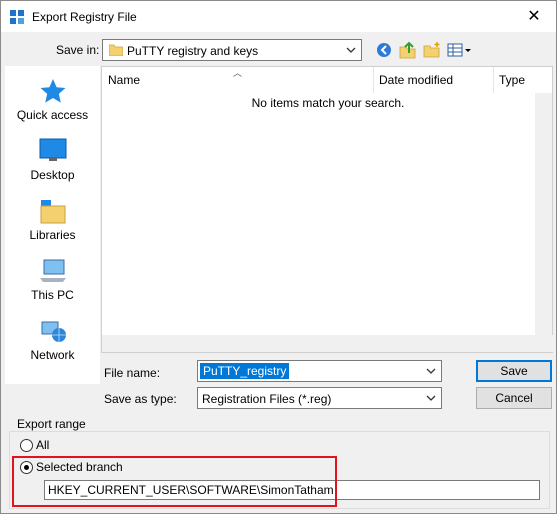 This screenshot has height=514, width=557. I want to click on horizontal-scrollbar, so click(328, 343).